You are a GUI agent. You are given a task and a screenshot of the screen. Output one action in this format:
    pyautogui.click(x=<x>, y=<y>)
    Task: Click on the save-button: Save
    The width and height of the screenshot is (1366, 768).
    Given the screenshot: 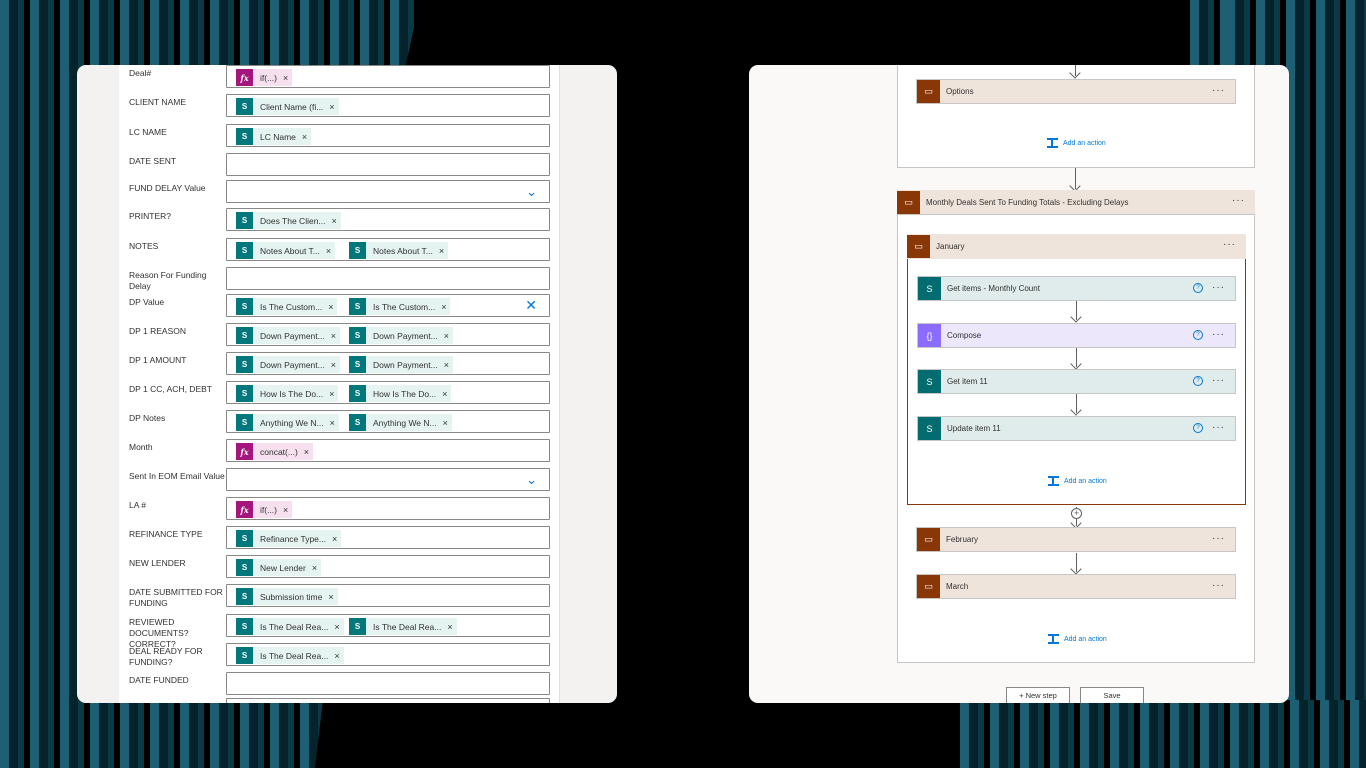 What is the action you would take?
    pyautogui.click(x=1112, y=695)
    